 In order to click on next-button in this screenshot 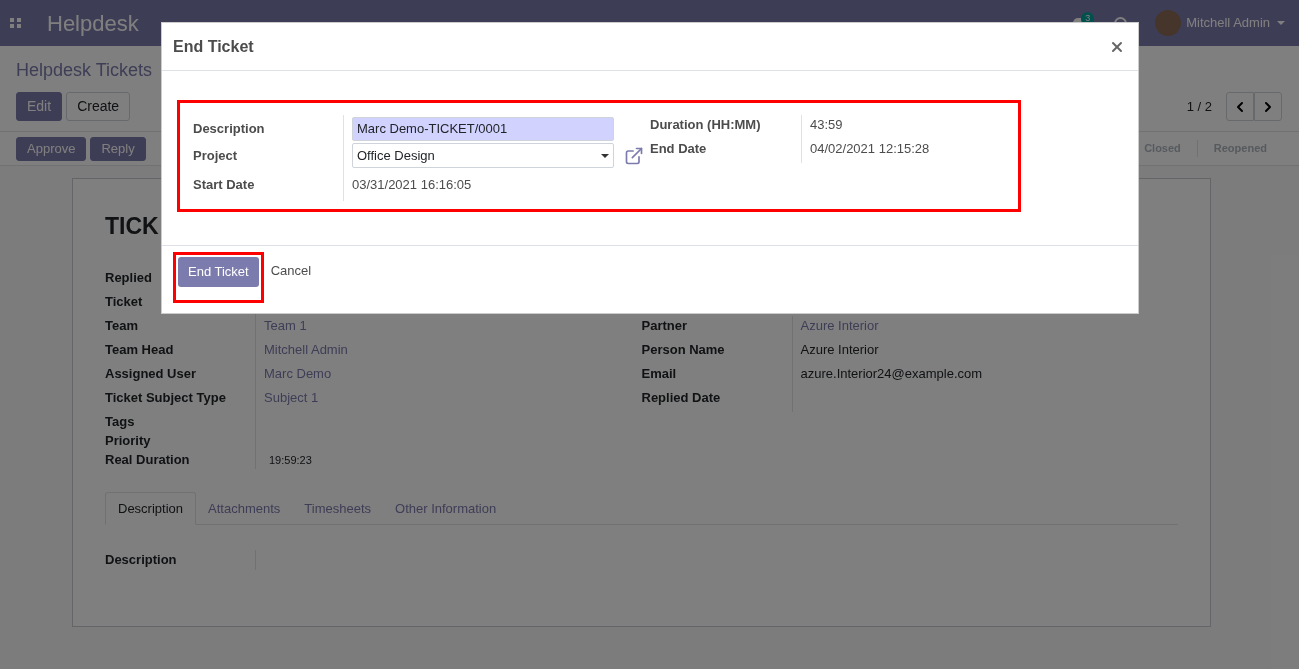, I will do `click(1268, 106)`.